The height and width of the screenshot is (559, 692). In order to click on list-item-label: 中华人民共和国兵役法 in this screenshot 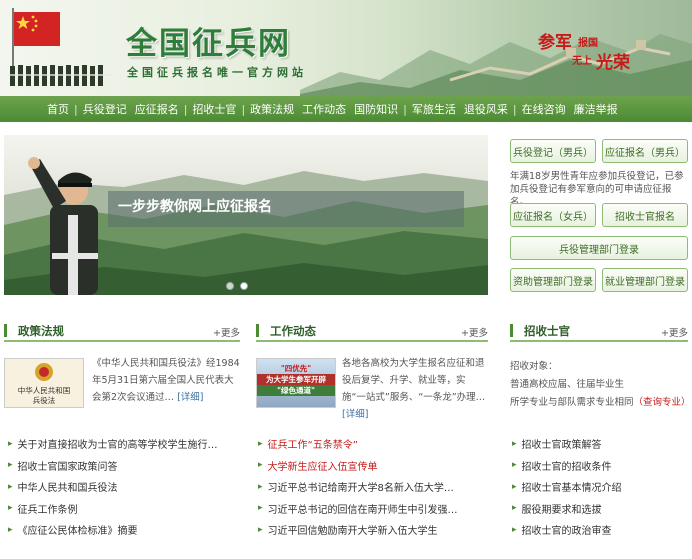, I will do `click(68, 486)`.